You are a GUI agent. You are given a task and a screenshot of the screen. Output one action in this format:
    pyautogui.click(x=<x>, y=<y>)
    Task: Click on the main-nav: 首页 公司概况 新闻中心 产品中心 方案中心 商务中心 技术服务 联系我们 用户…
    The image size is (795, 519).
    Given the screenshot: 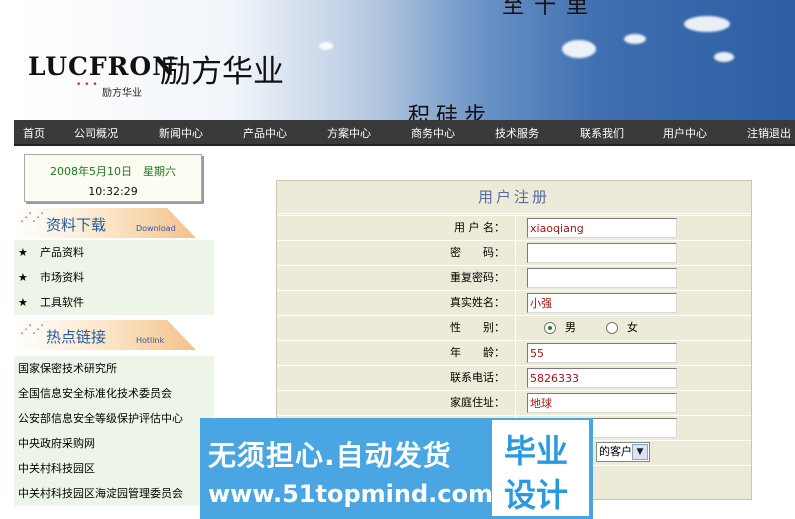 What is the action you would take?
    pyautogui.click(x=404, y=133)
    